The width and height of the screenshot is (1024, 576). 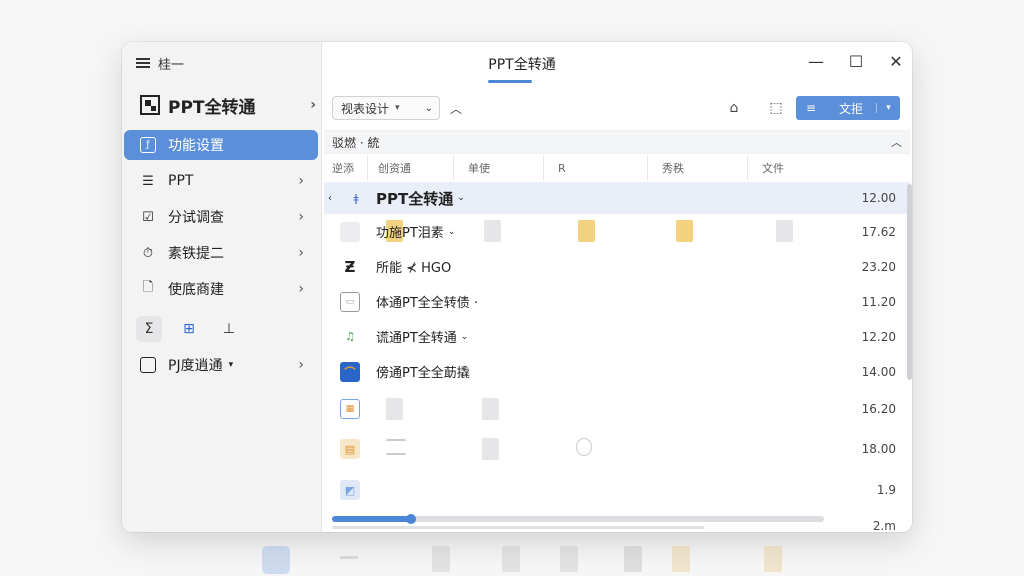 What do you see at coordinates (221, 365) in the screenshot?
I see `sidebar-item-calendar: PJ度逍通 ▾ ›` at bounding box center [221, 365].